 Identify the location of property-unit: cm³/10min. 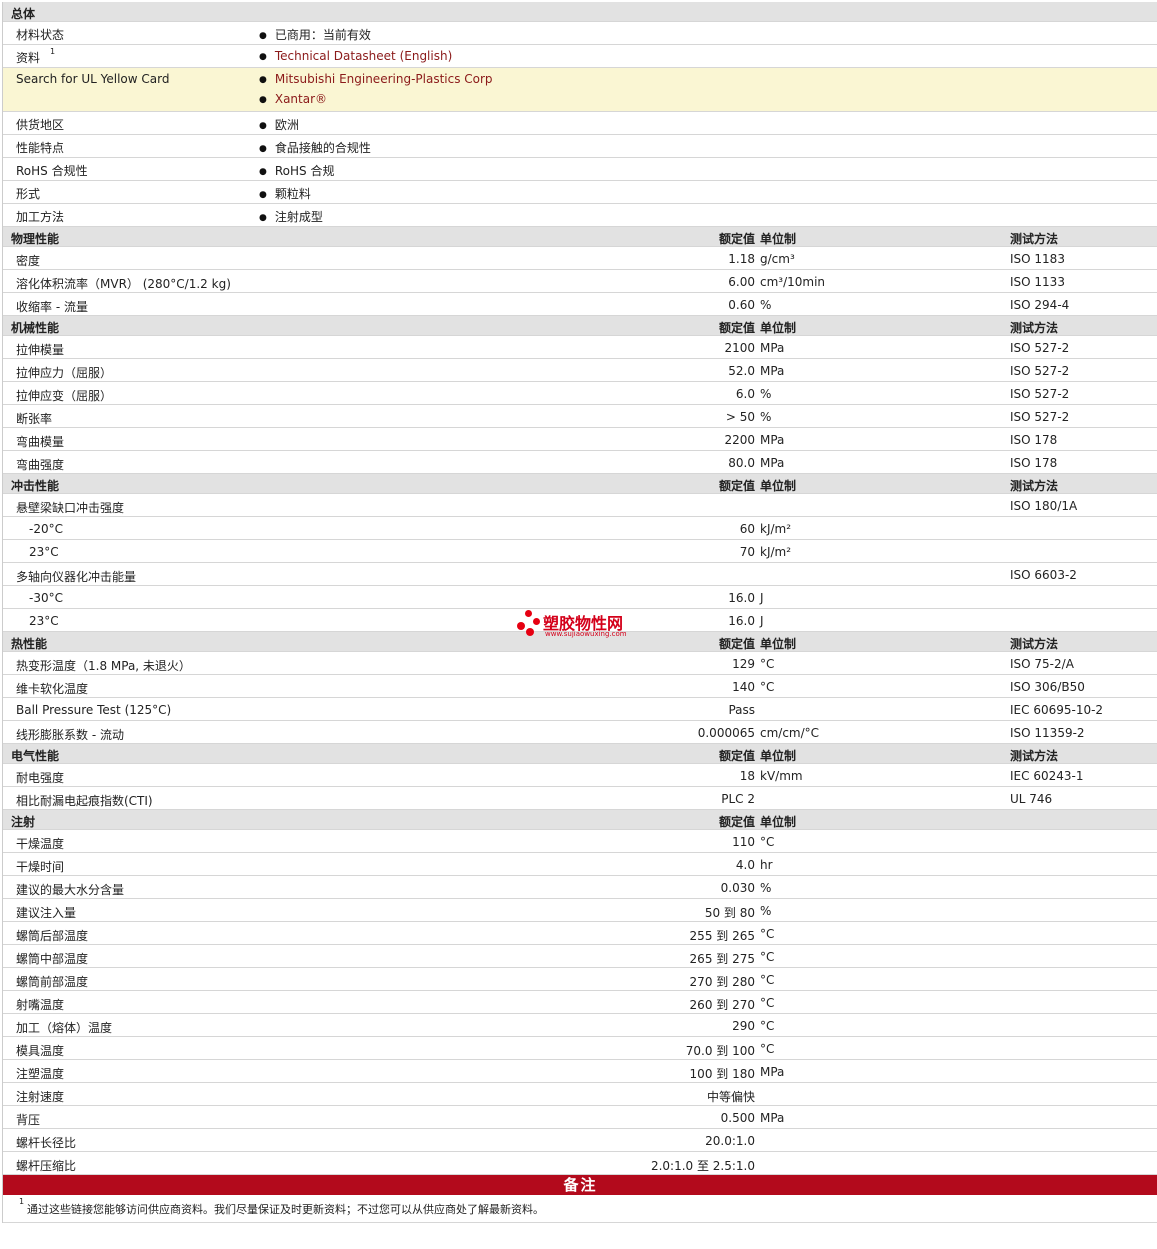
(793, 282).